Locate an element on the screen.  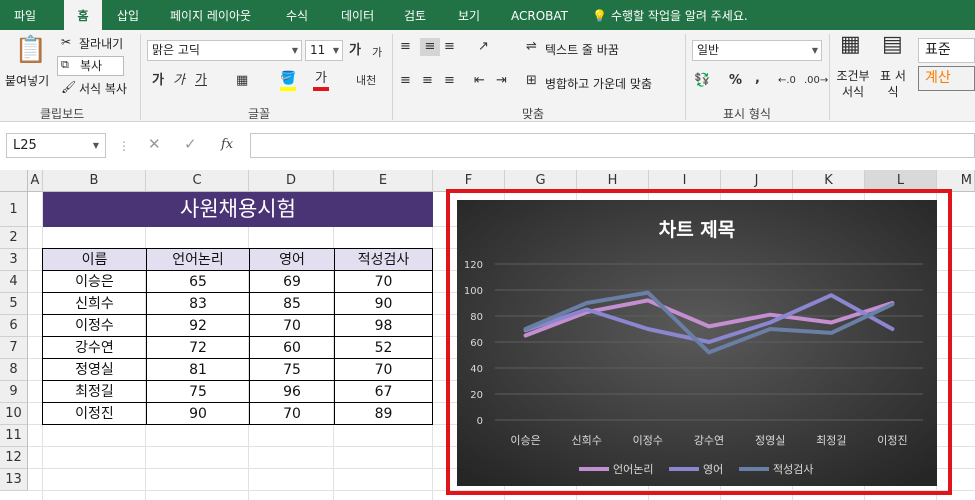
table-format-icon: ▤ is located at coordinates (892, 45).